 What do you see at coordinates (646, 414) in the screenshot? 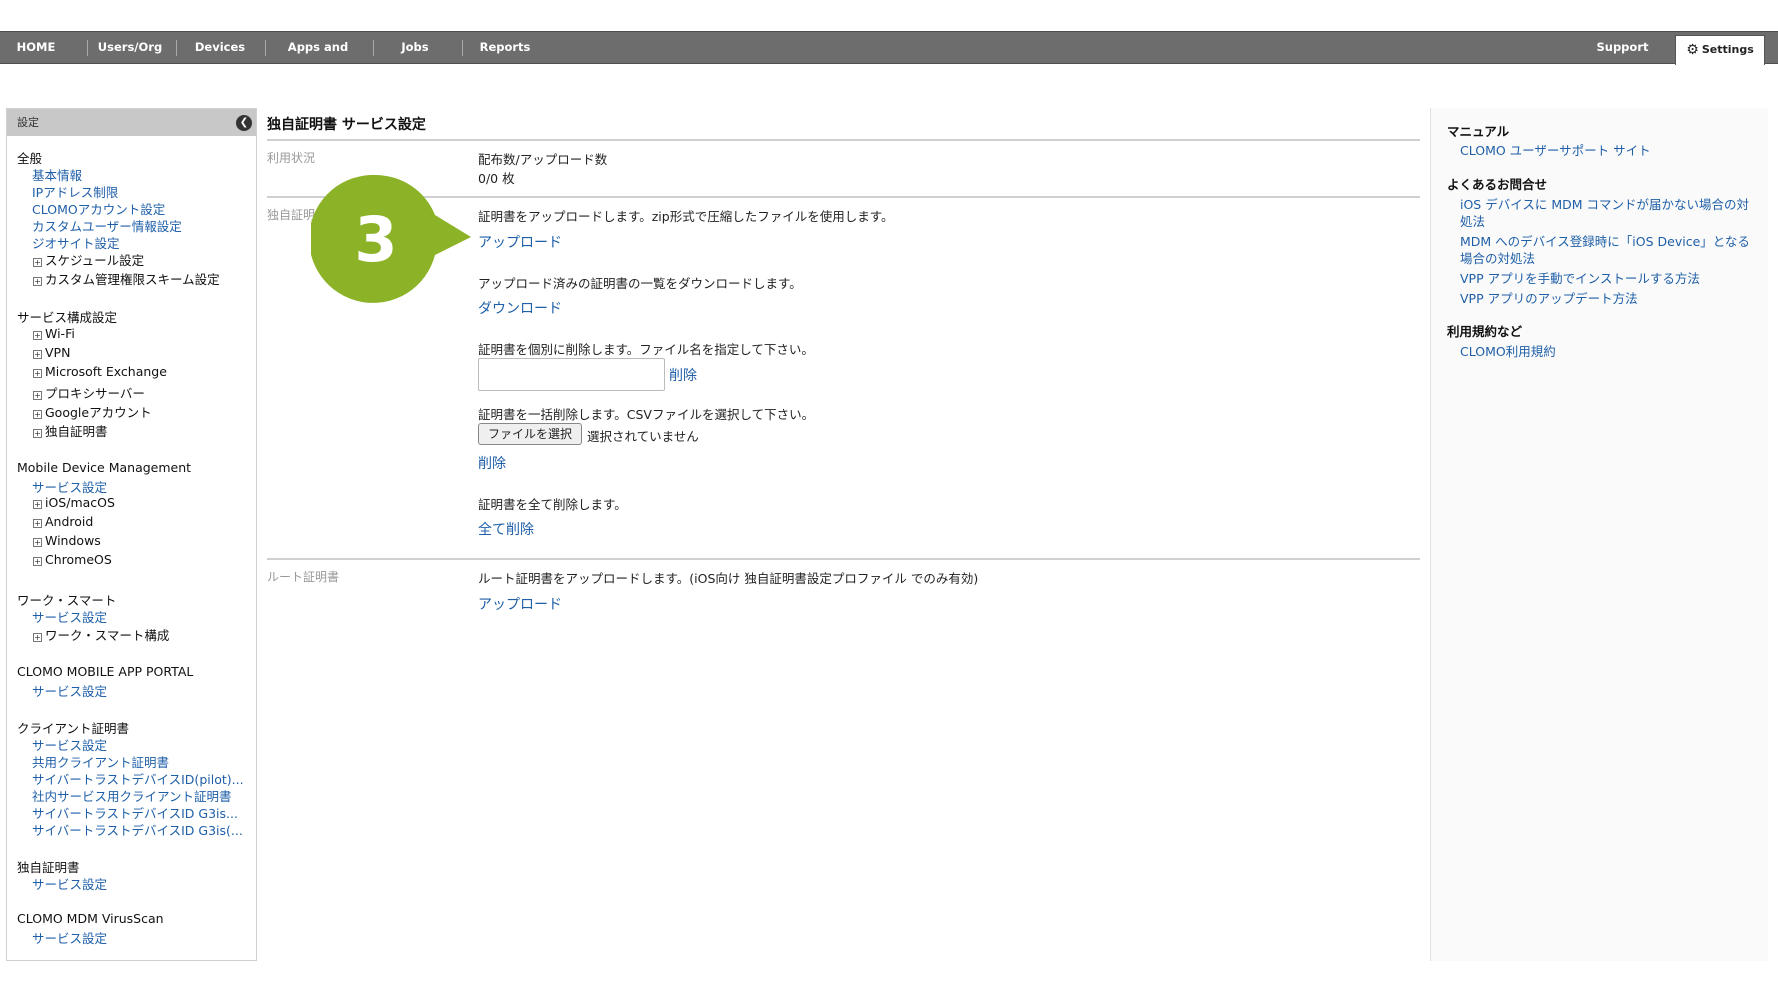
I see `delete-bulk-description: 証明書を一括削除します。CSVファイルを選択して下さい。` at bounding box center [646, 414].